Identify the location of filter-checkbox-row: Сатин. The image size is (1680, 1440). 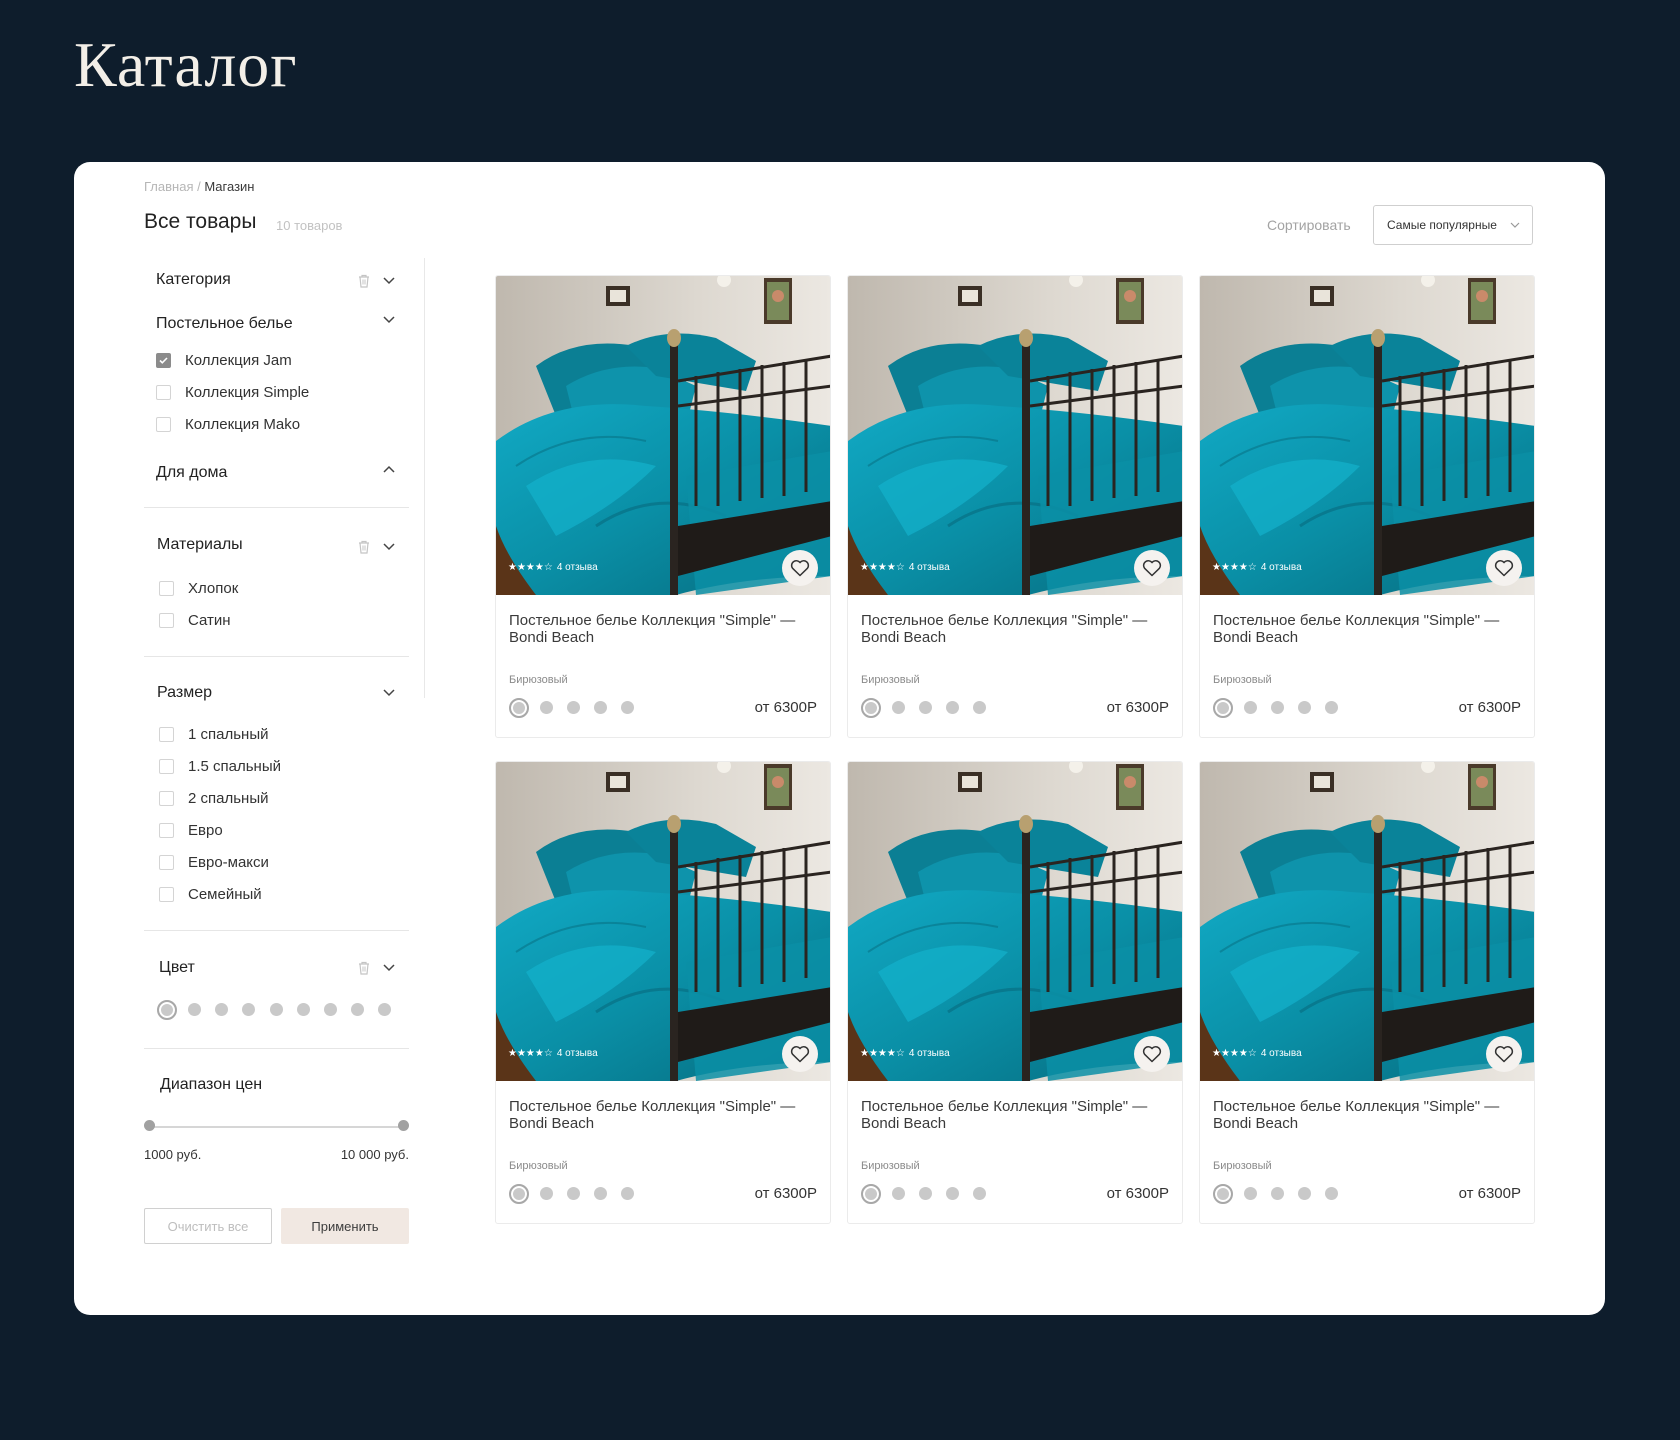
(195, 620).